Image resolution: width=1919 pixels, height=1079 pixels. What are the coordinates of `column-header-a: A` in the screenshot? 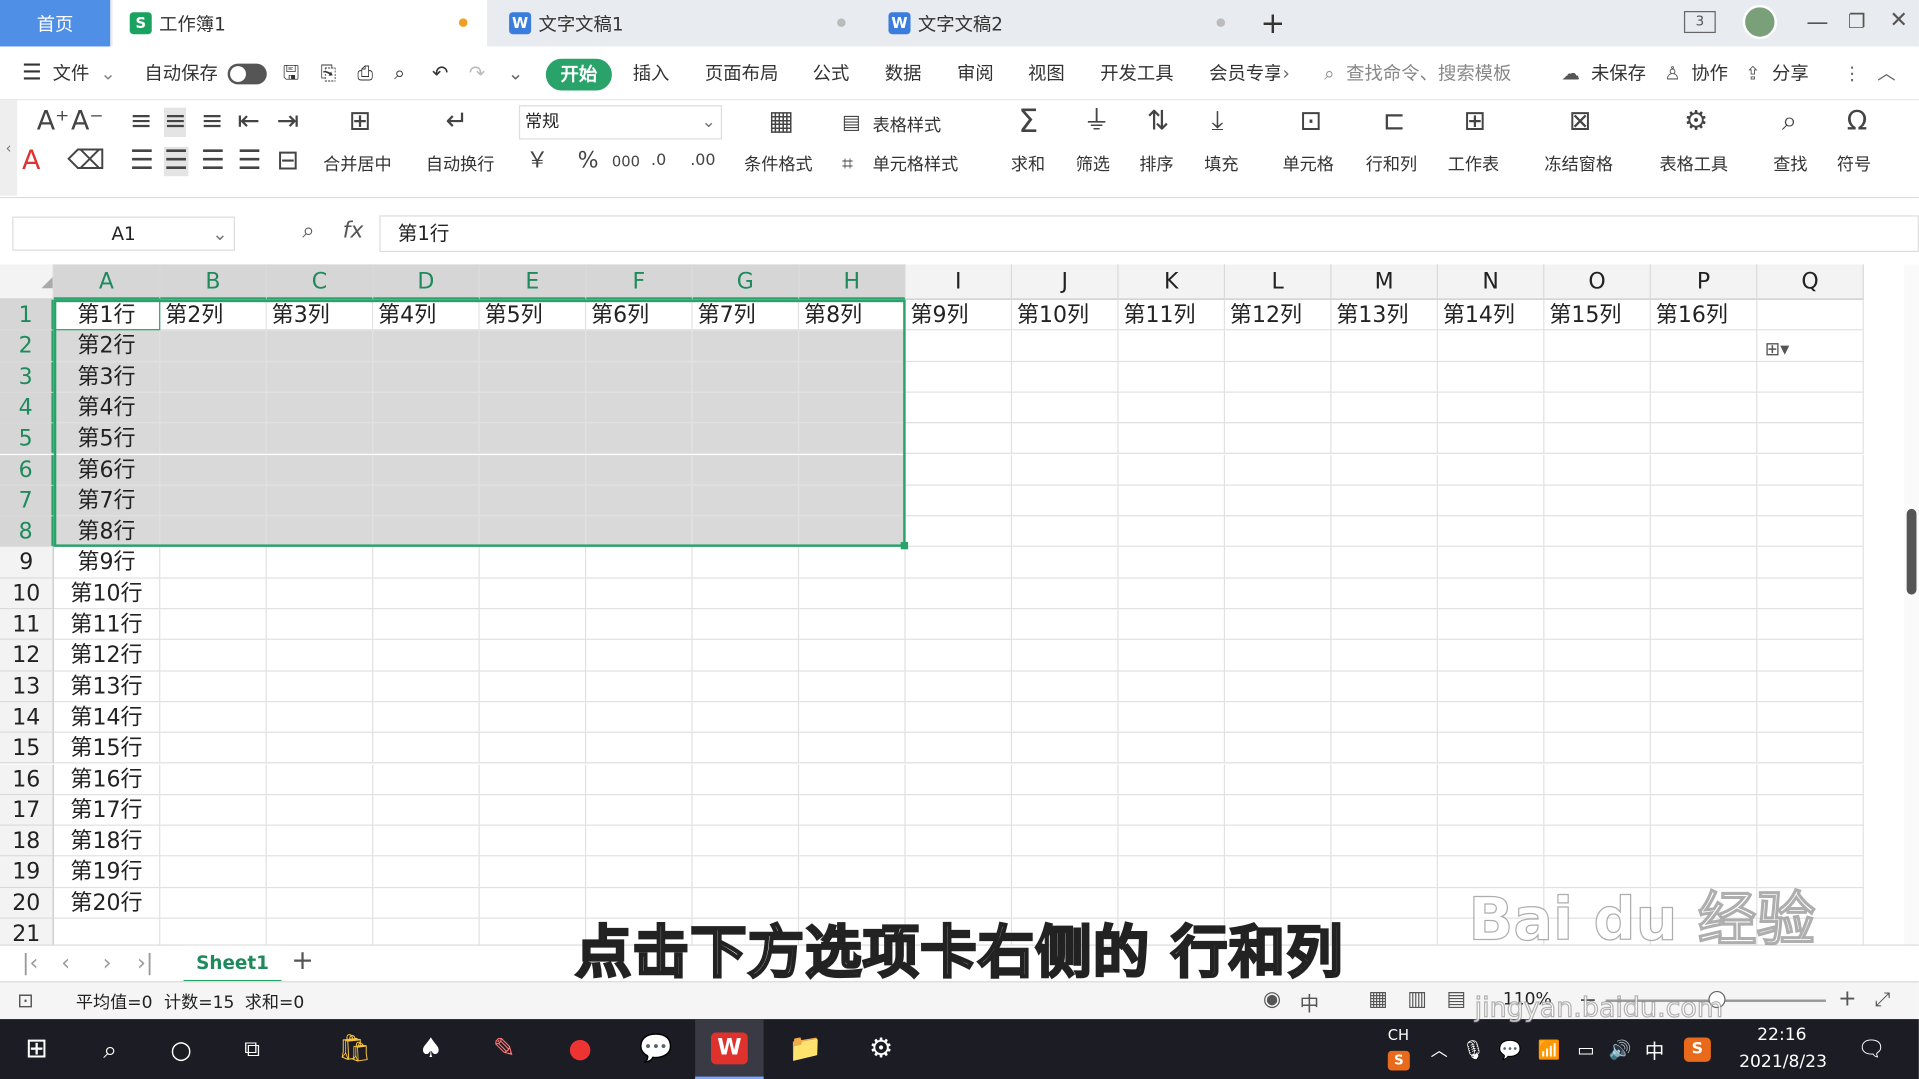 It's located at (107, 282).